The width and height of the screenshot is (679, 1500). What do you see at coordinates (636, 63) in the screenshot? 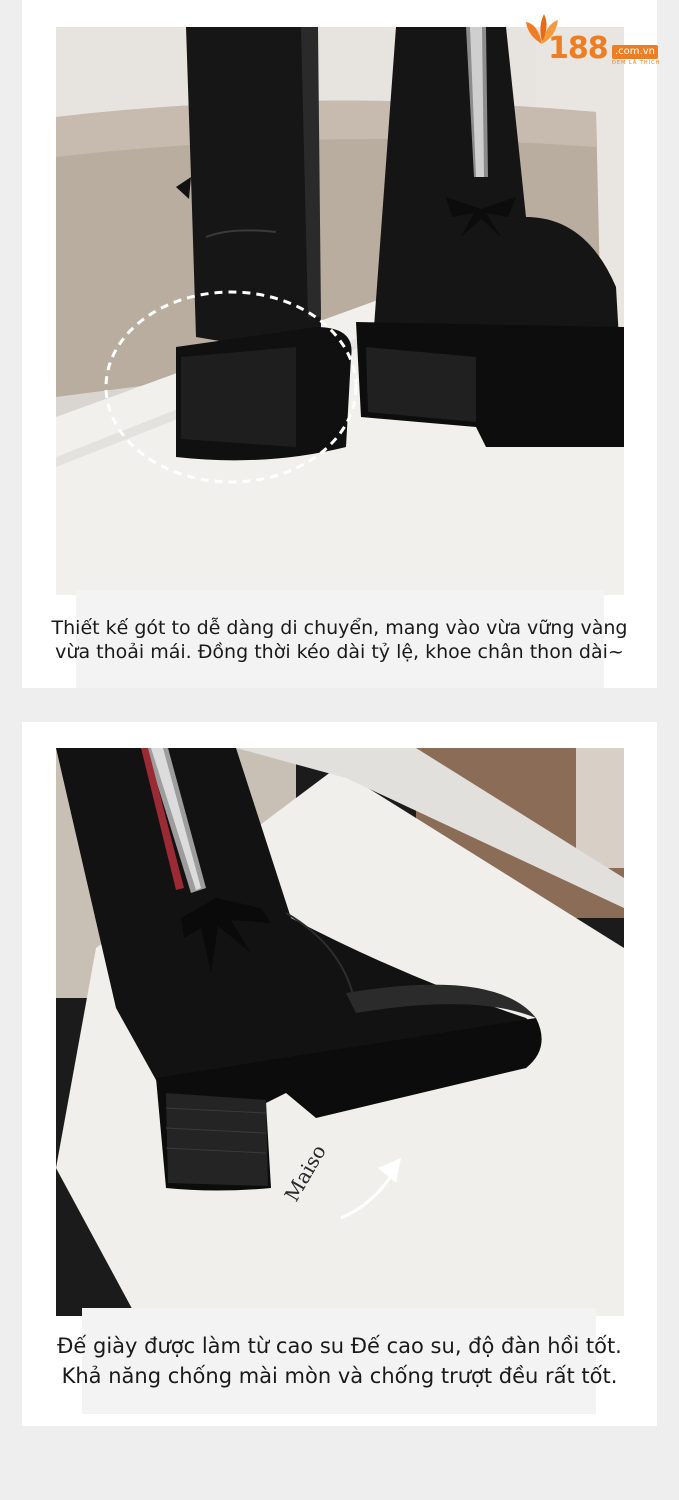
I see `logo-tagline: ĐEM LÀ THÍCH` at bounding box center [636, 63].